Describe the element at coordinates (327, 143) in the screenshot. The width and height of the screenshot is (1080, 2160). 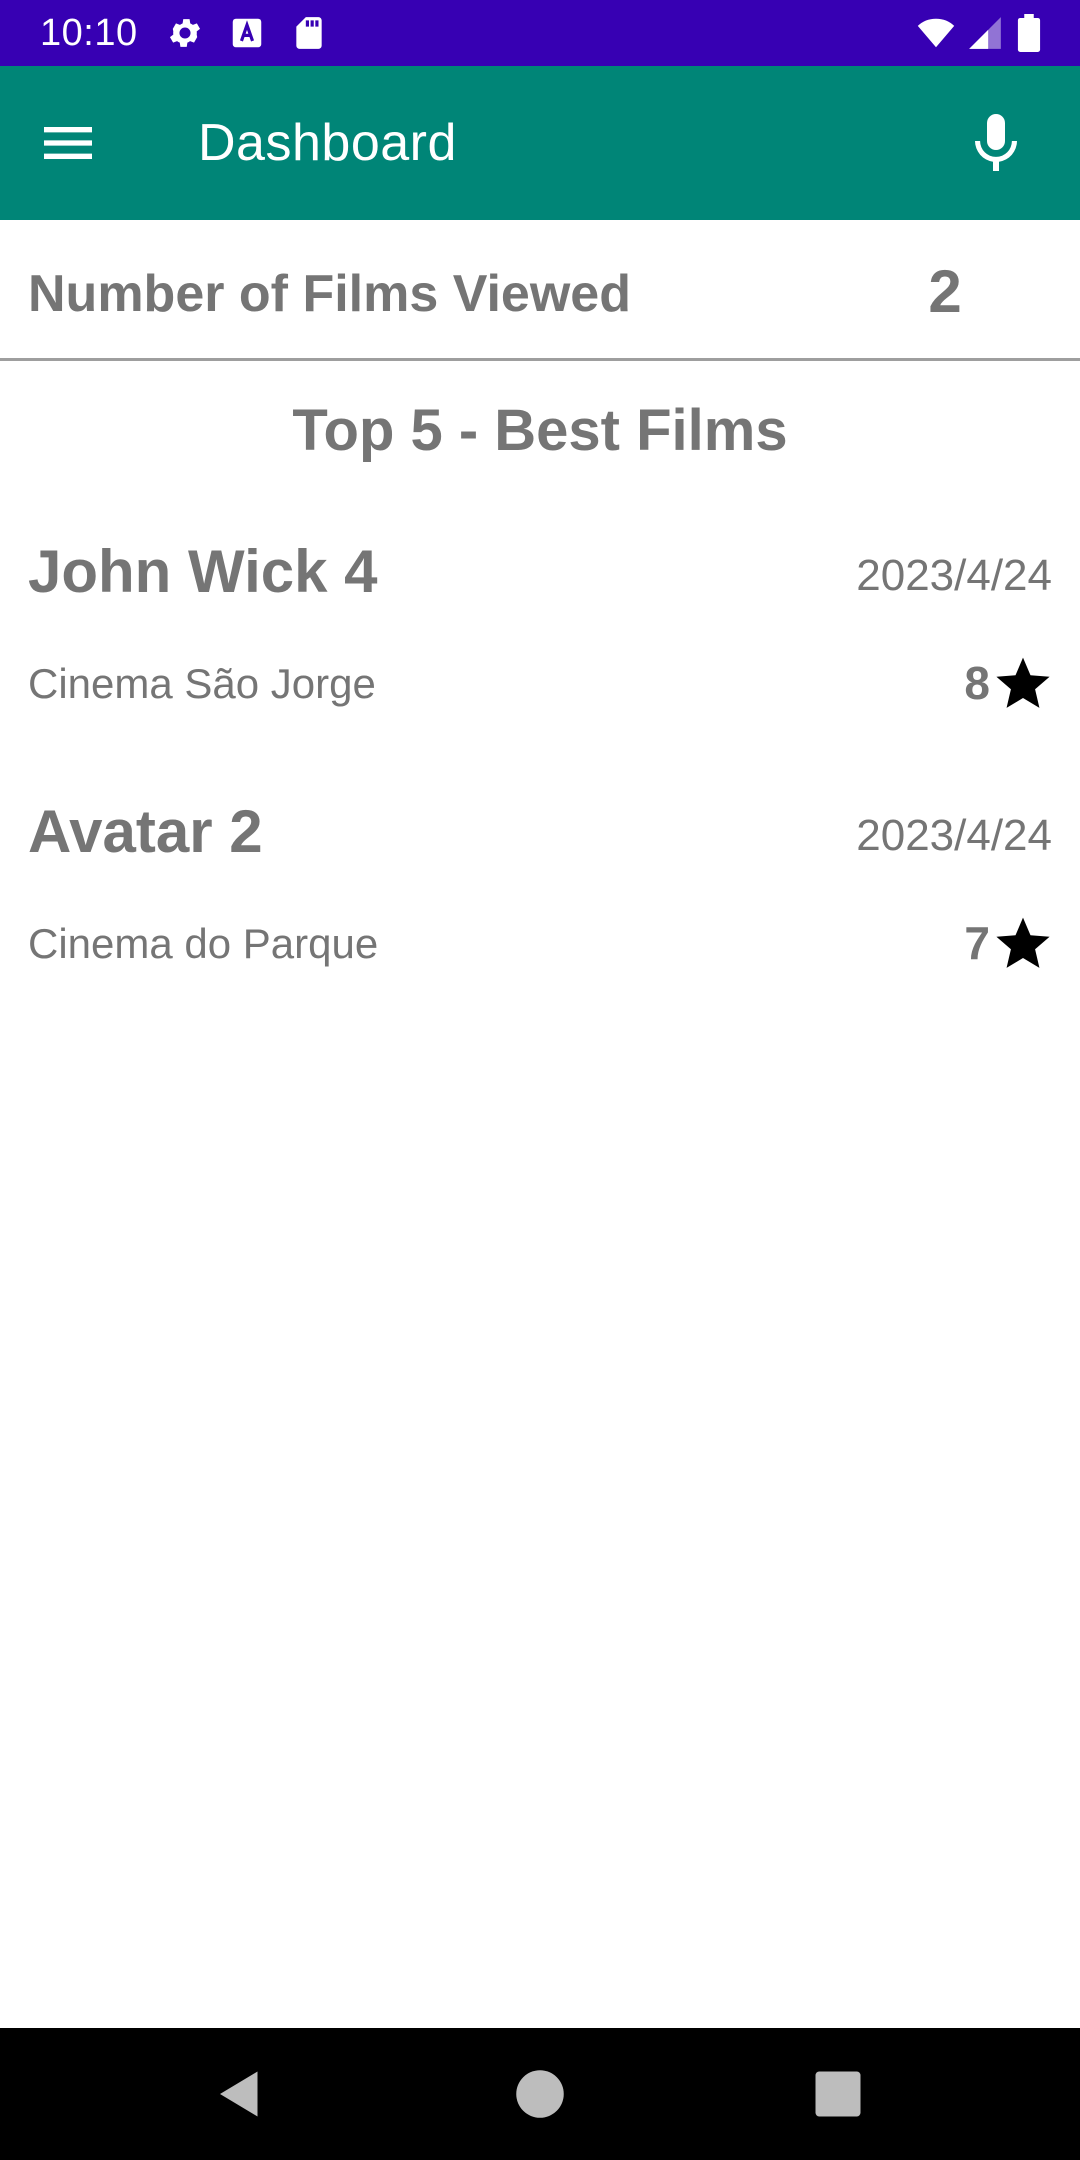
I see `page-title: Dashboard` at that location.